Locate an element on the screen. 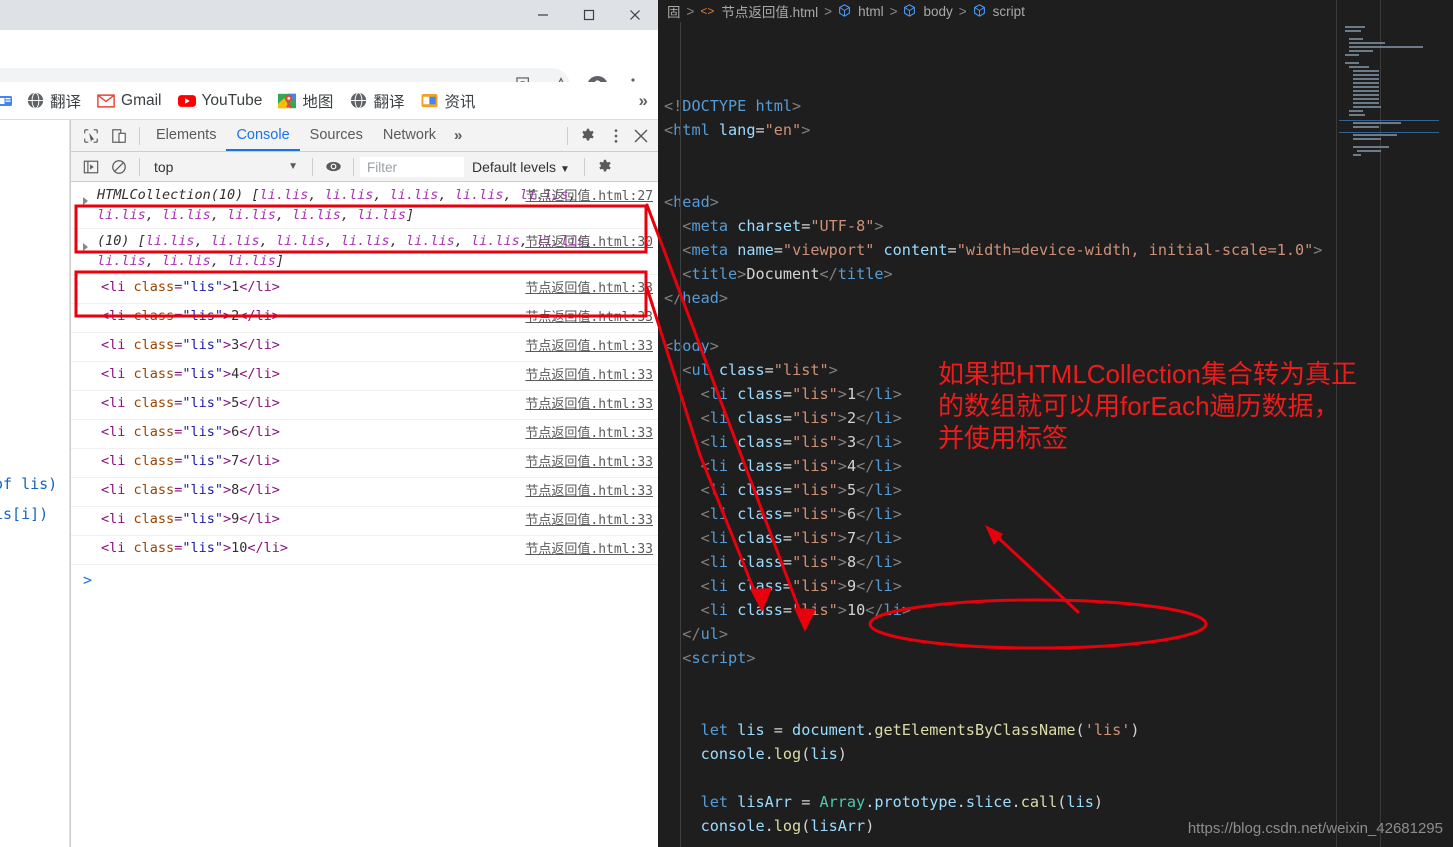 Image resolution: width=1453 pixels, height=847 pixels. minimize-icon is located at coordinates (543, 15).